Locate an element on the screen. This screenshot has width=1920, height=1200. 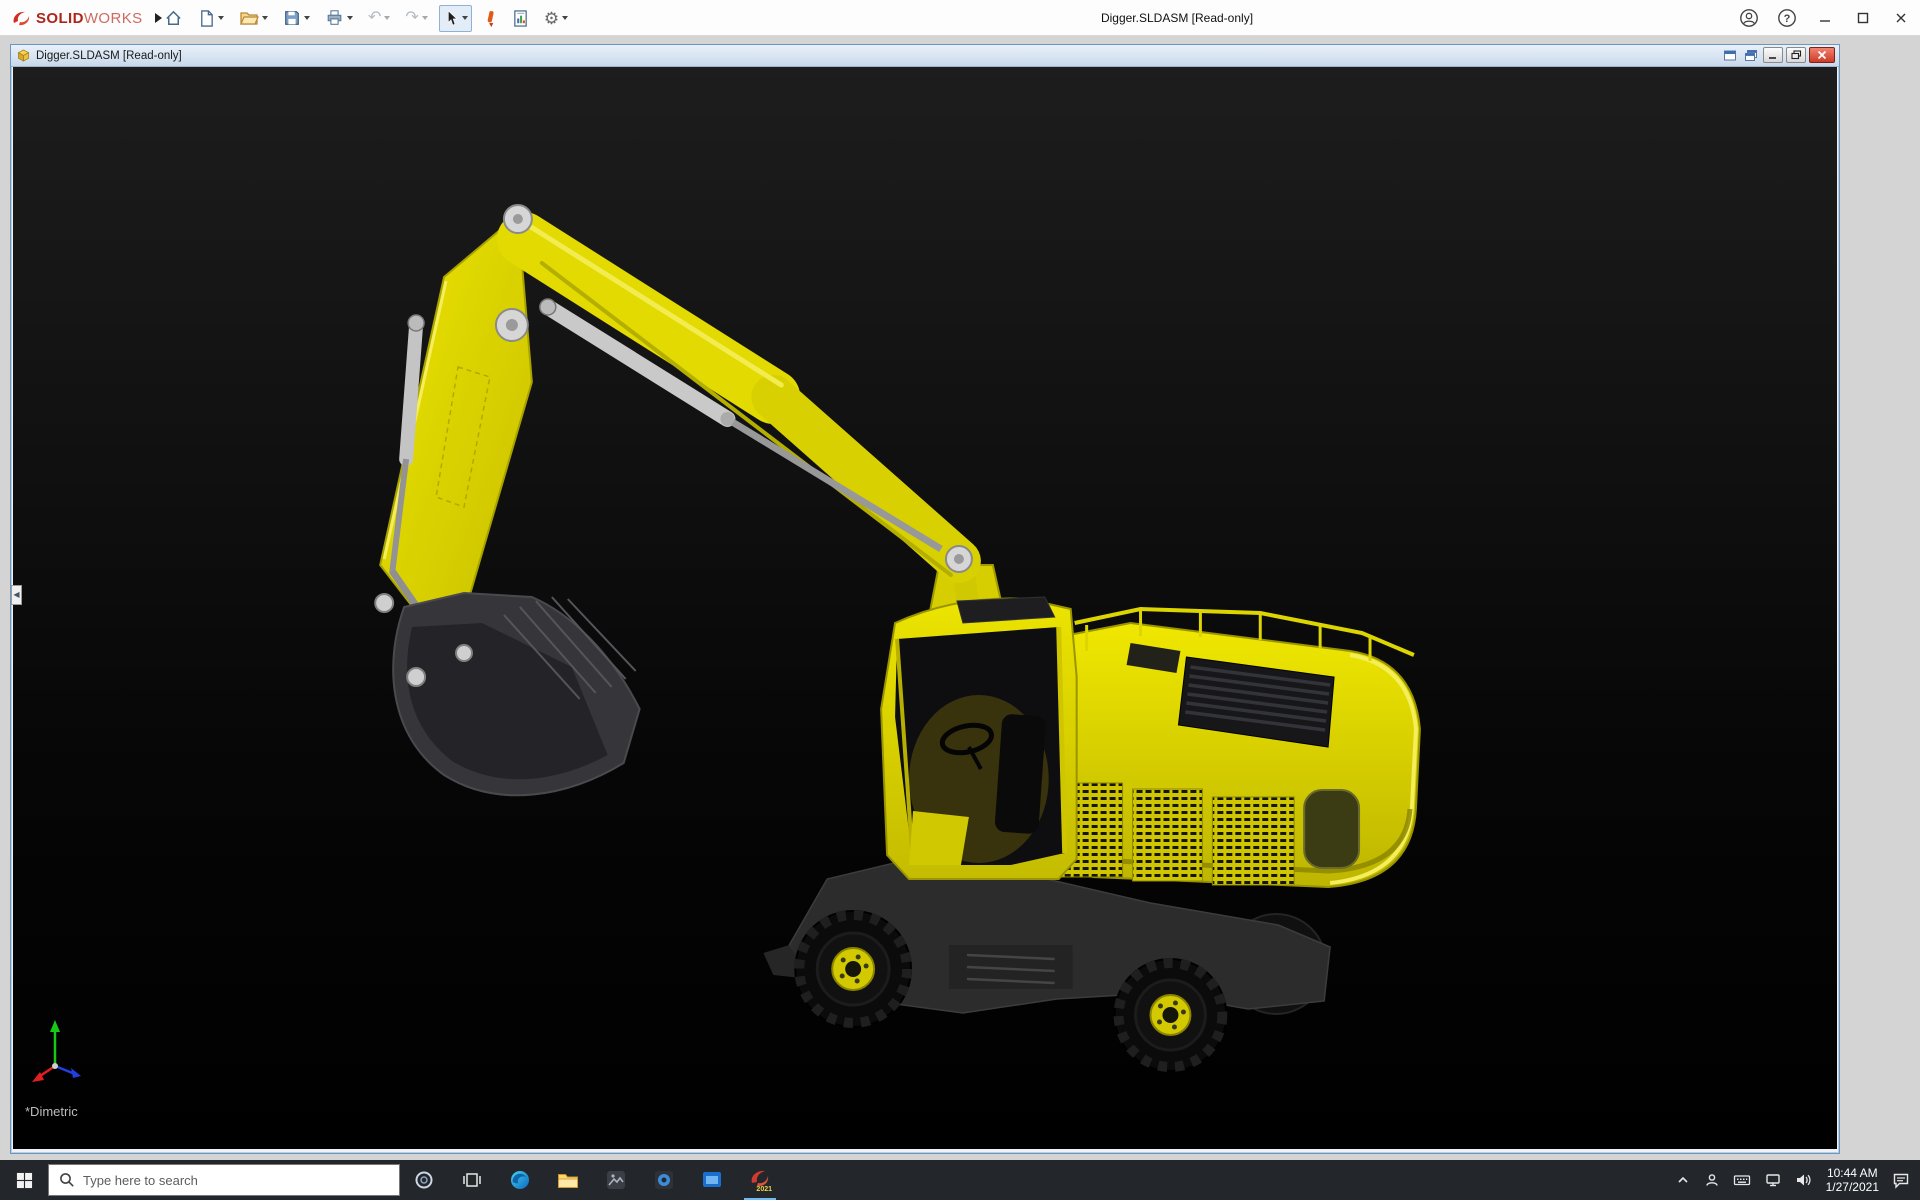
taskbar-app-round is located at coordinates (664, 1180).